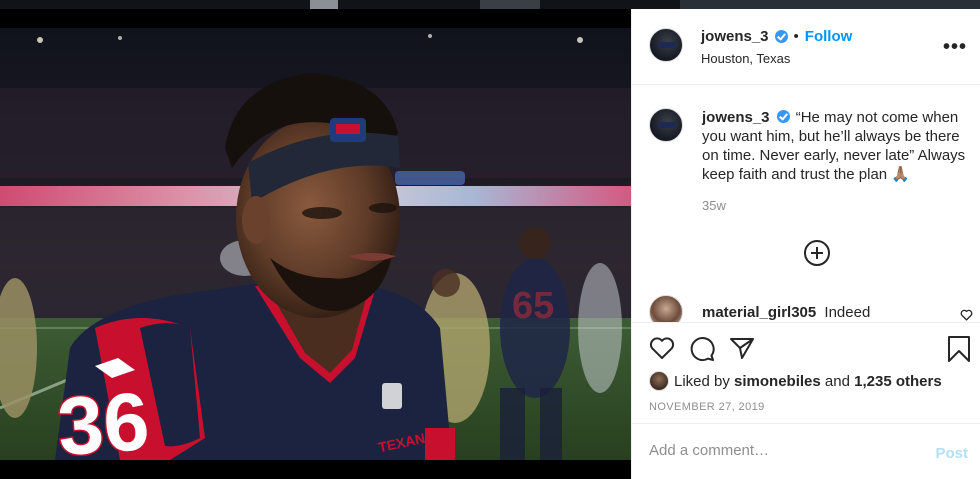 The height and width of the screenshot is (479, 980). What do you see at coordinates (959, 349) in the screenshot?
I see `bookmark-icon` at bounding box center [959, 349].